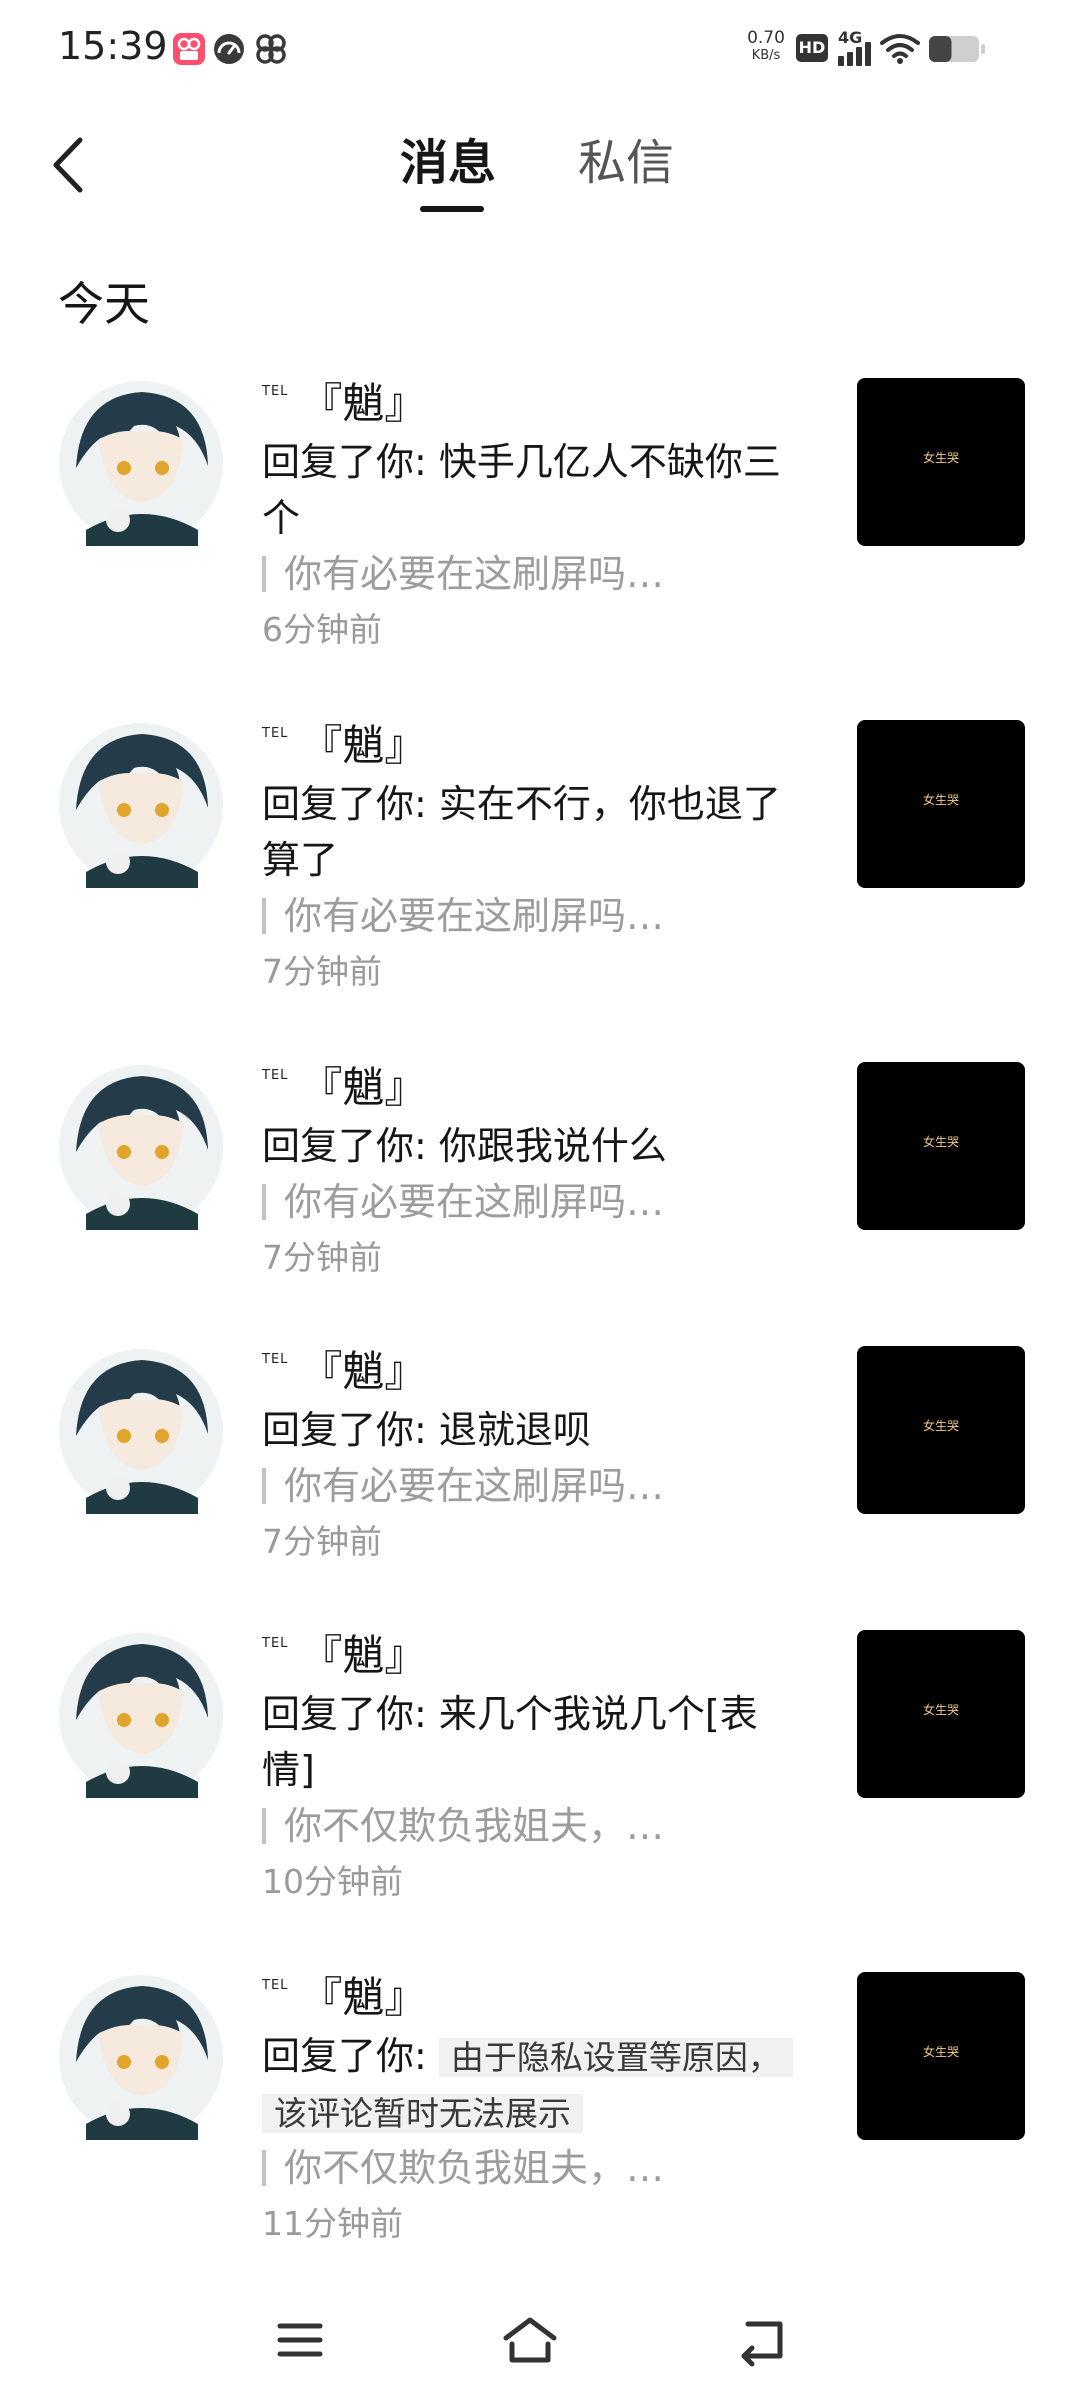  What do you see at coordinates (530, 2340) in the screenshot?
I see `home-icon` at bounding box center [530, 2340].